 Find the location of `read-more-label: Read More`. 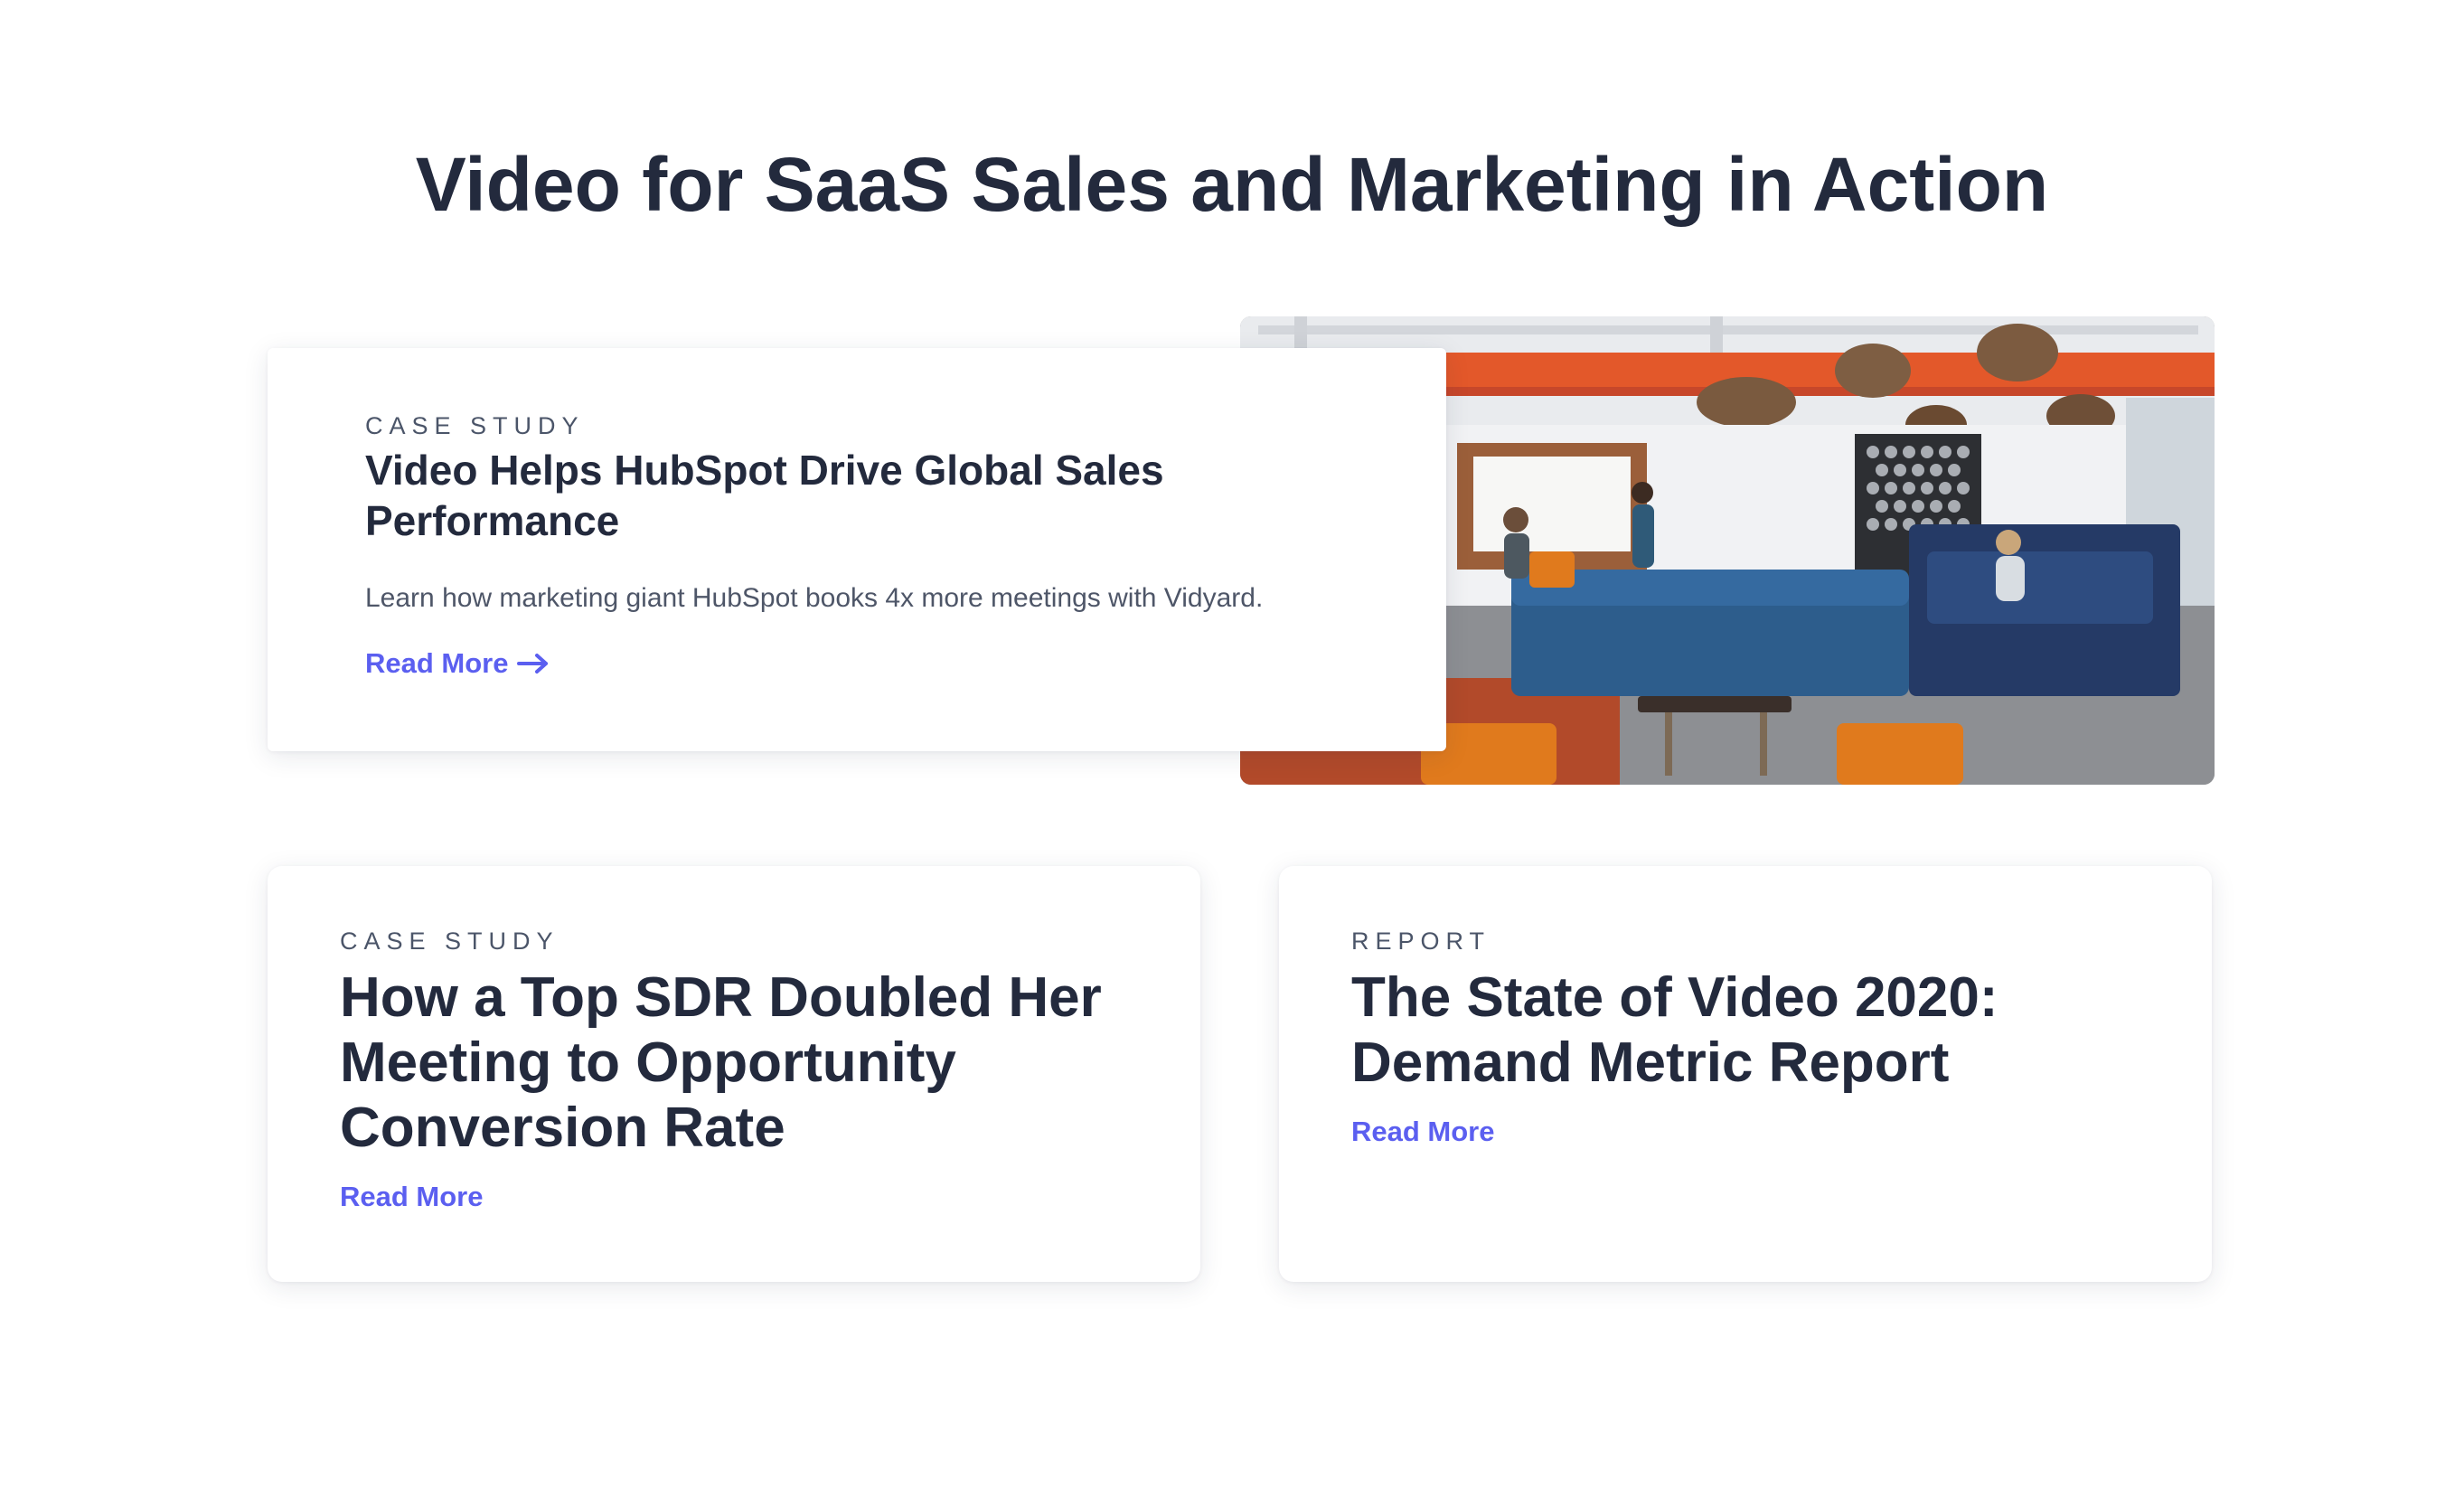

read-more-label: Read More is located at coordinates (437, 663).